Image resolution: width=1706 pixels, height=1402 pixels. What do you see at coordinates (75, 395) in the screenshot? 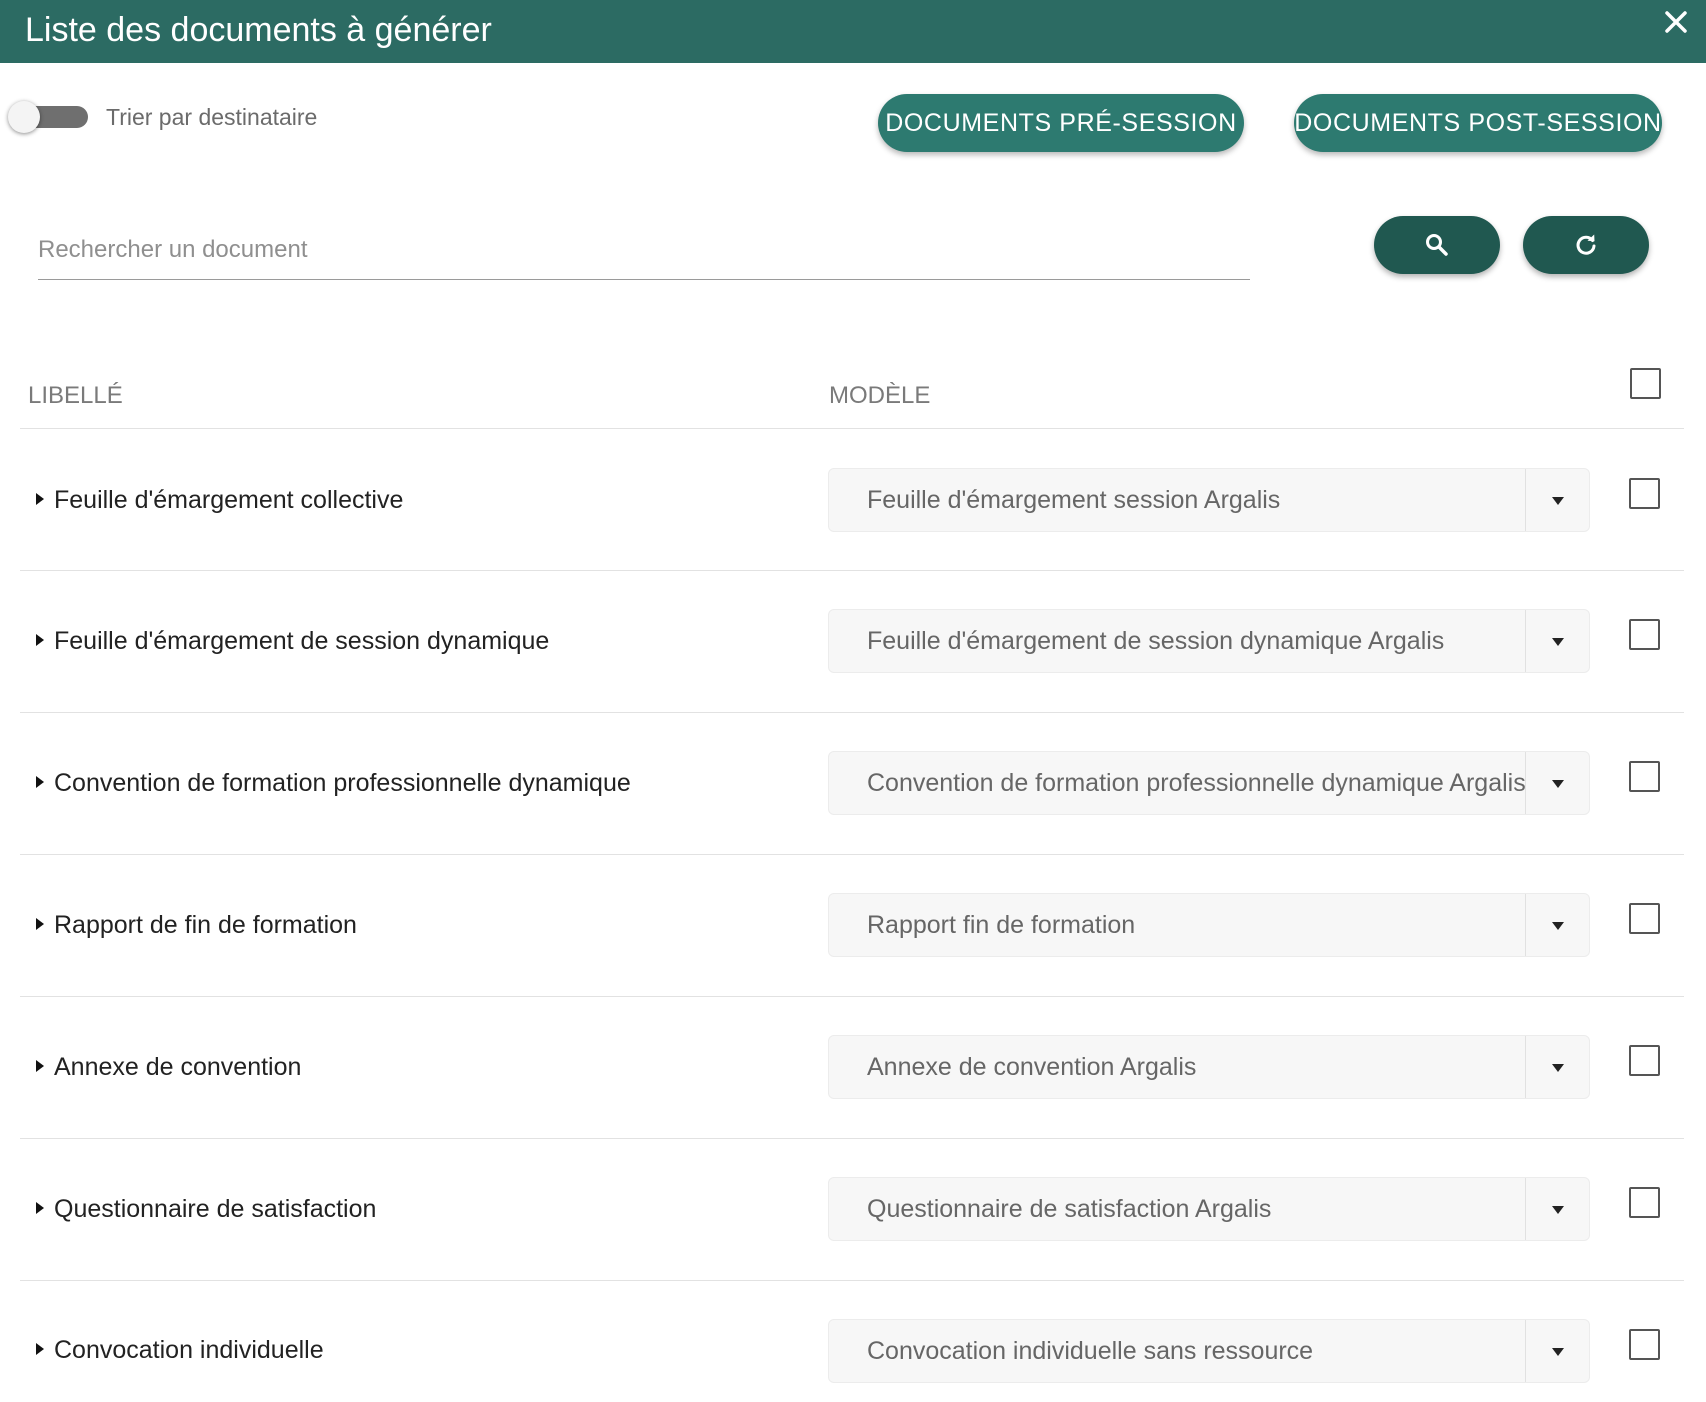
I see `column-header-label: LIBELLÉ` at bounding box center [75, 395].